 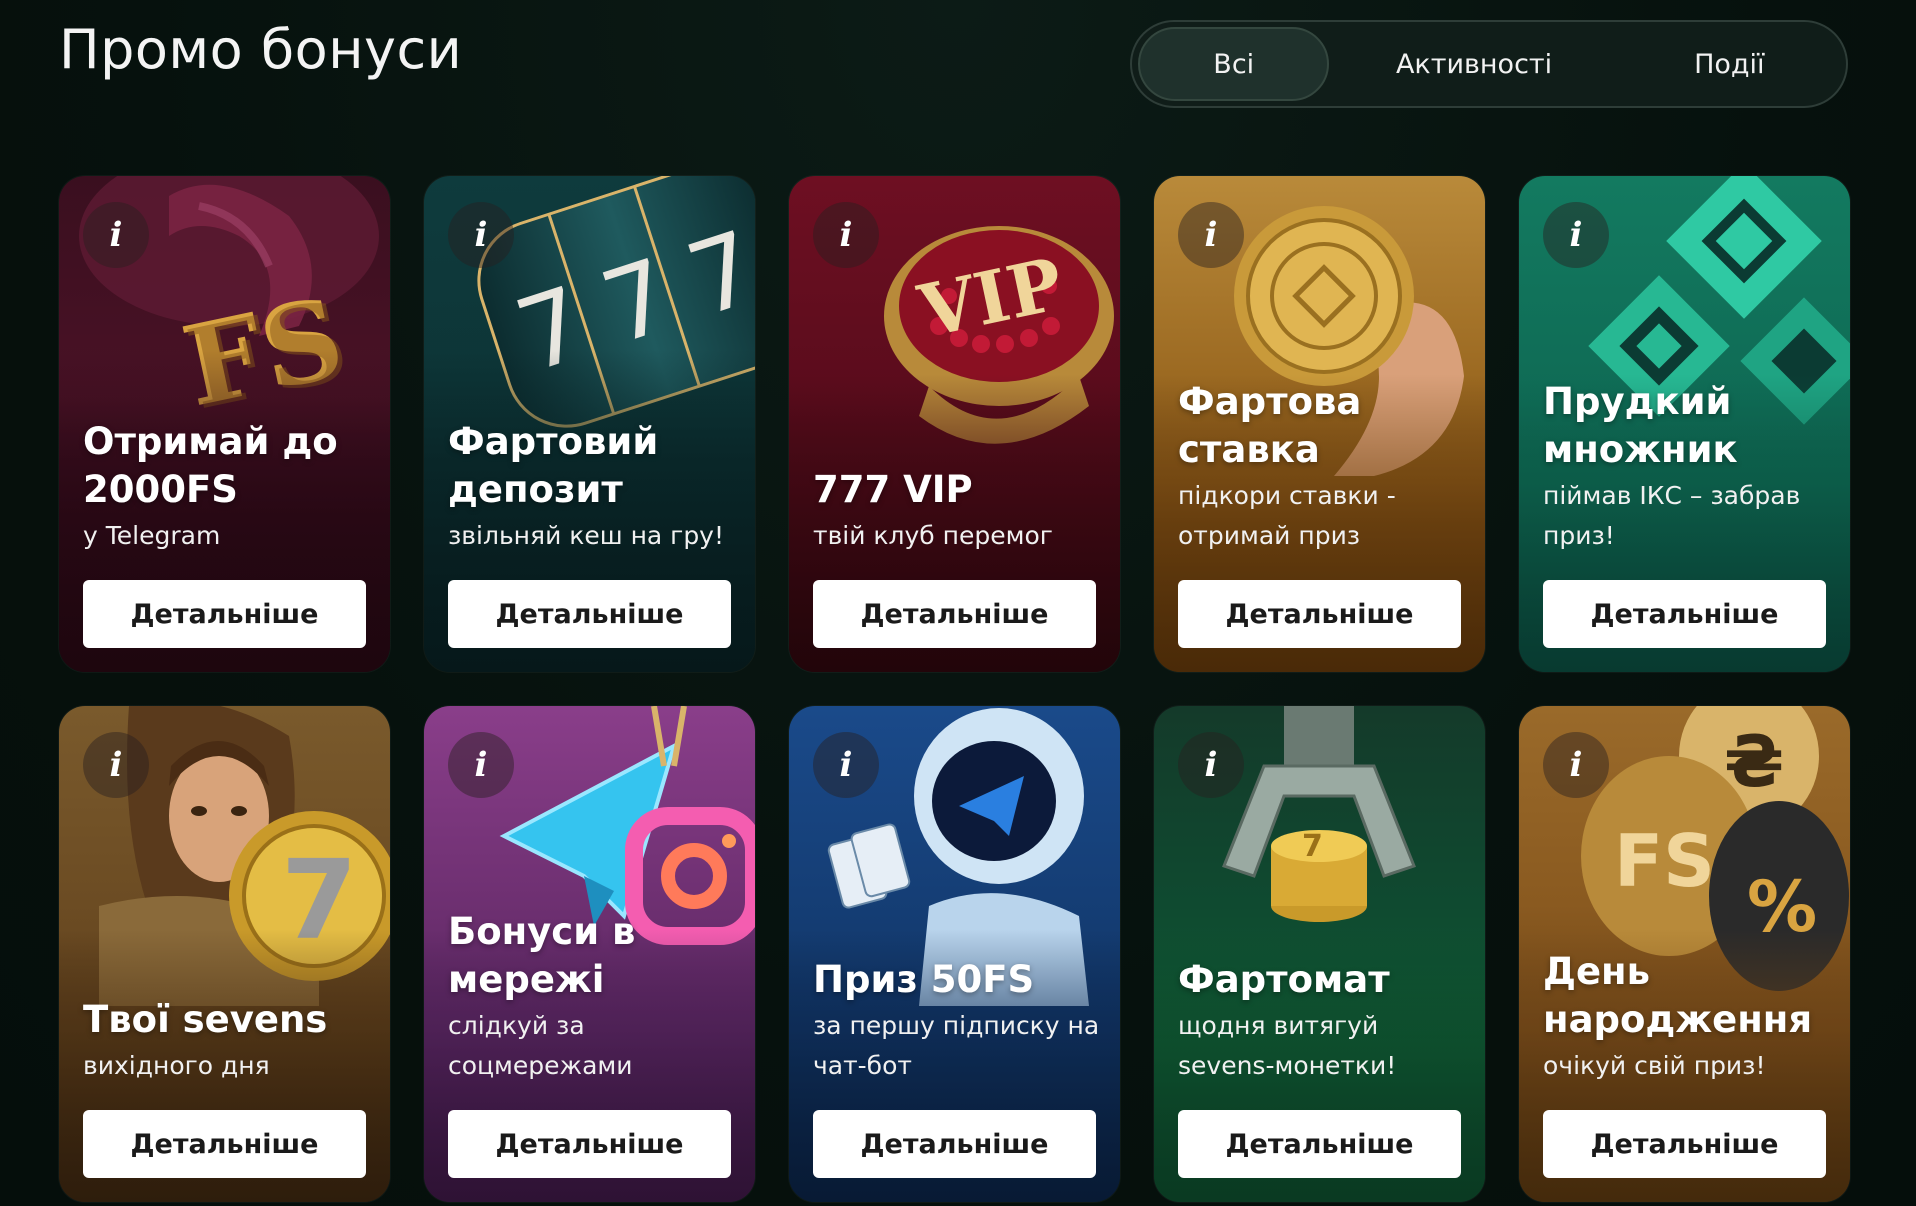 I want to click on card-subtitle: звільняй кеш на гру!, so click(x=586, y=535).